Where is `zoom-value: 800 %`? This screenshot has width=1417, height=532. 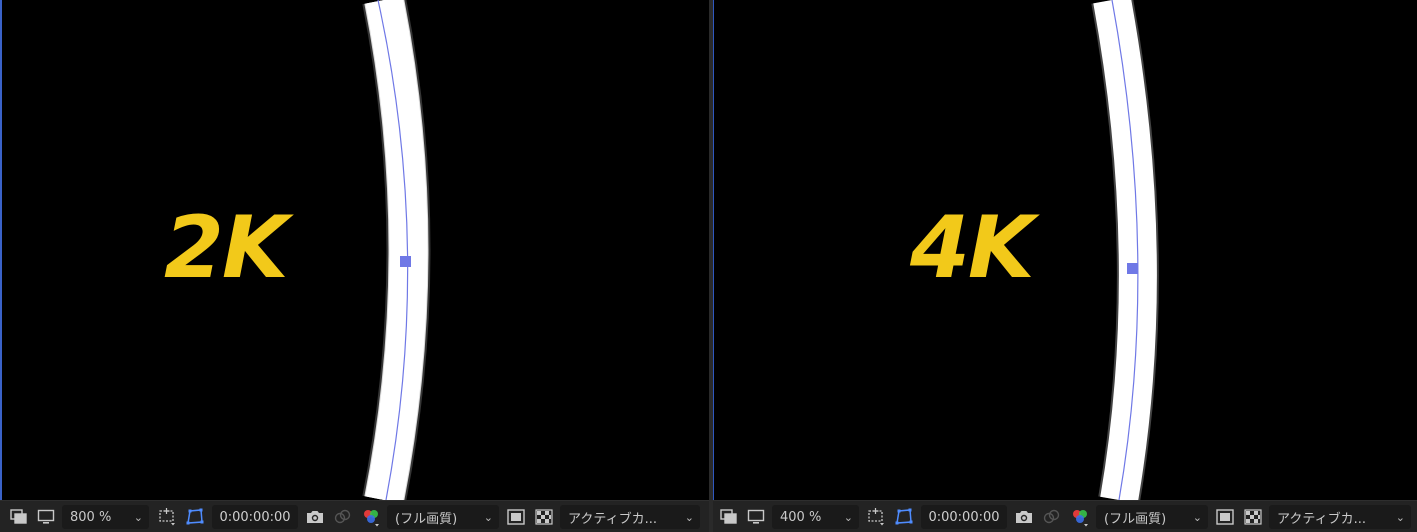
zoom-value: 800 % is located at coordinates (91, 517).